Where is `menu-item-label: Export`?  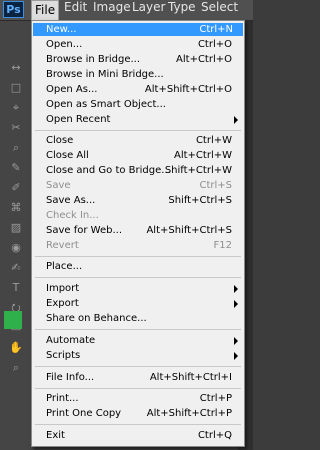
menu-item-label: Export is located at coordinates (62, 303).